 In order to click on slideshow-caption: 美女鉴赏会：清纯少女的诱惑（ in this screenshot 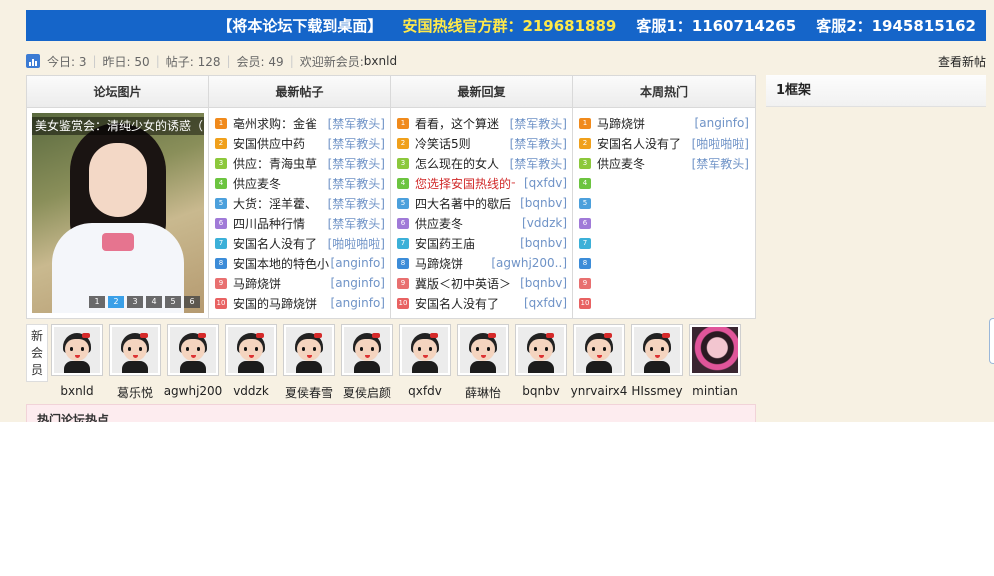, I will do `click(118, 126)`.